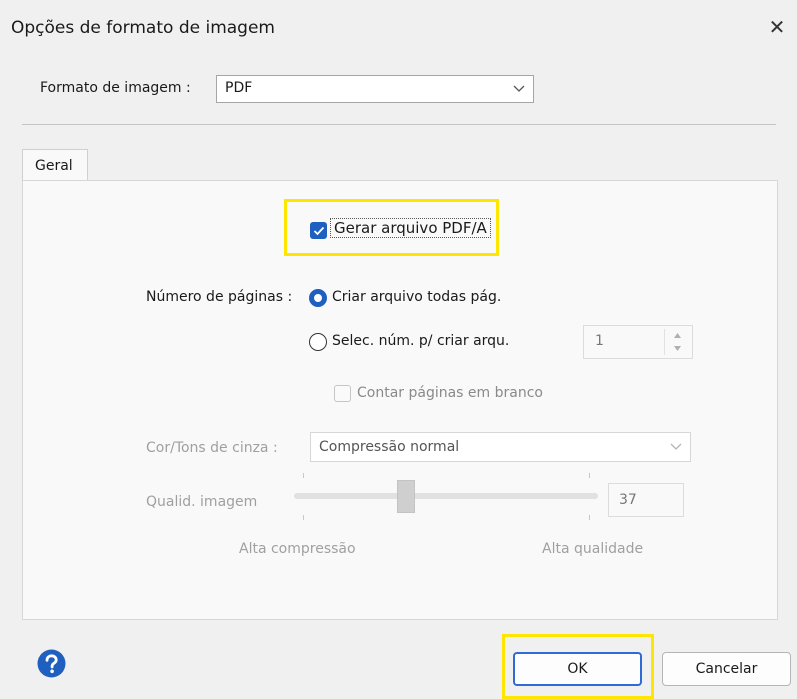 This screenshot has width=797, height=699. I want to click on divider, so click(399, 124).